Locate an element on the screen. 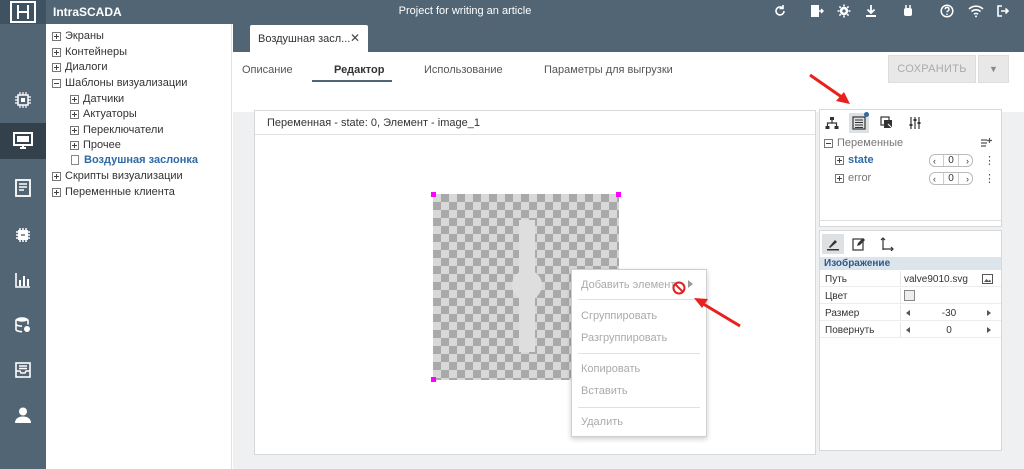 Image resolution: width=1024 pixels, height=469 pixels. rail-archive is located at coordinates (23, 370).